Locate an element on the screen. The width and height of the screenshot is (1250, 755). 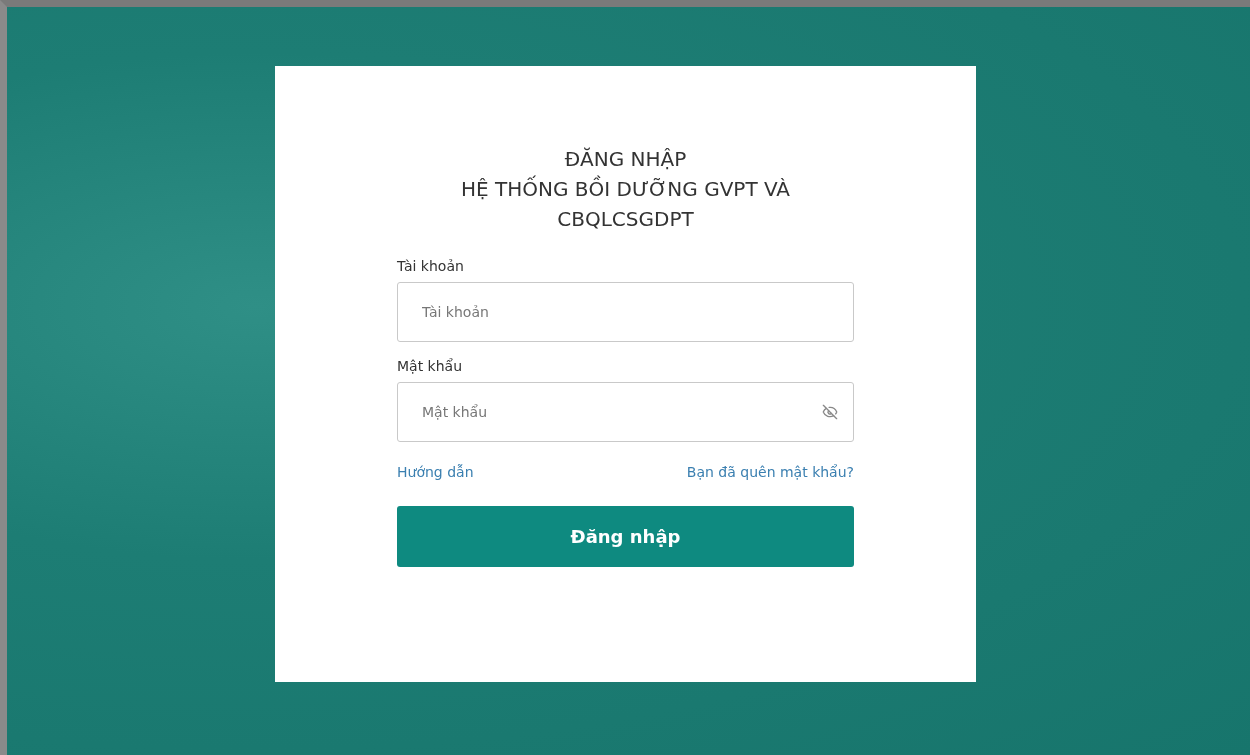
field-label: Tài khoản is located at coordinates (431, 266).